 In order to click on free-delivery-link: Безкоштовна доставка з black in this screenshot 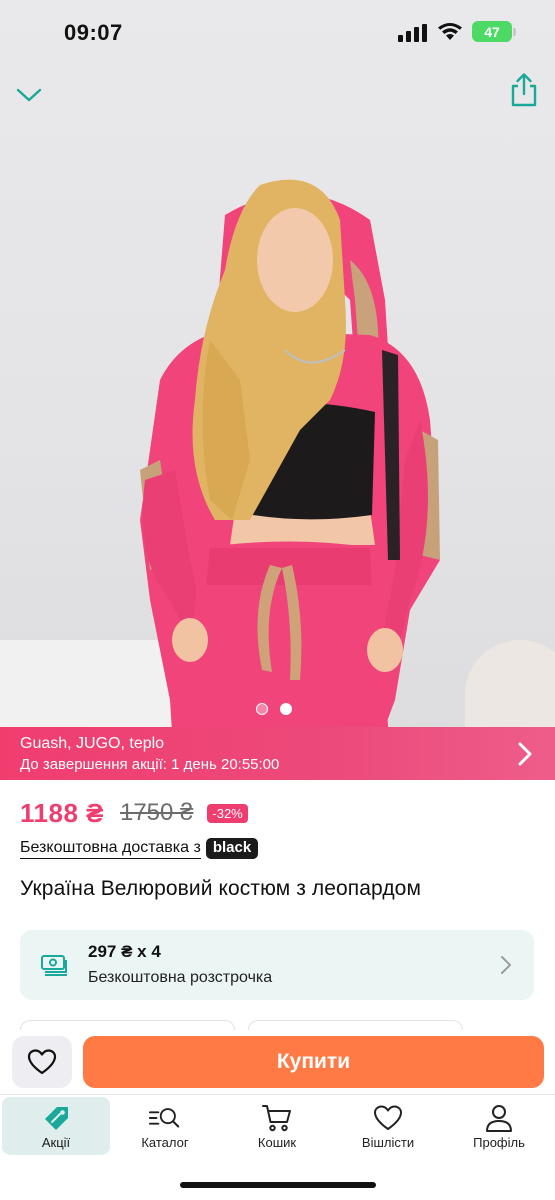, I will do `click(139, 848)`.